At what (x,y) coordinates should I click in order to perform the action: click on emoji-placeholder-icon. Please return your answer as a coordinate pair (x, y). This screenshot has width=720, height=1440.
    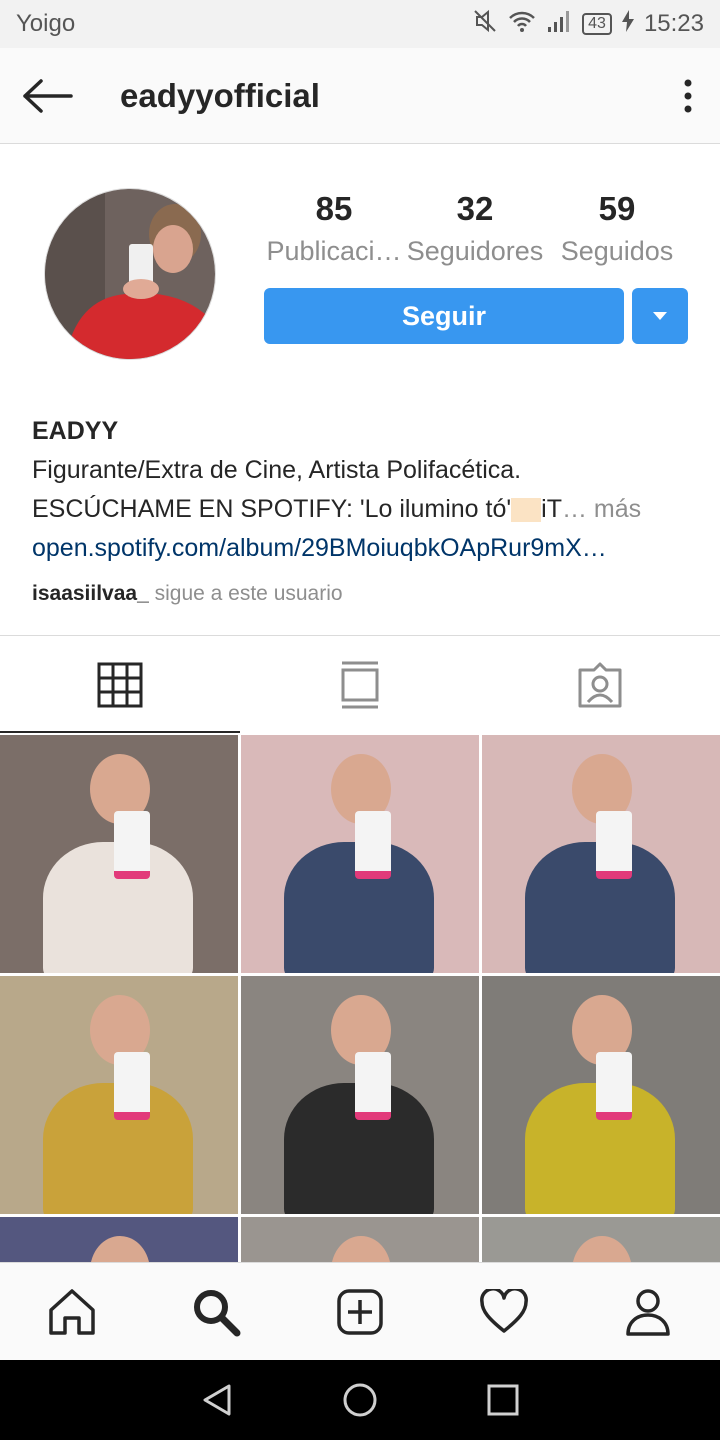
    Looking at the image, I should click on (526, 510).